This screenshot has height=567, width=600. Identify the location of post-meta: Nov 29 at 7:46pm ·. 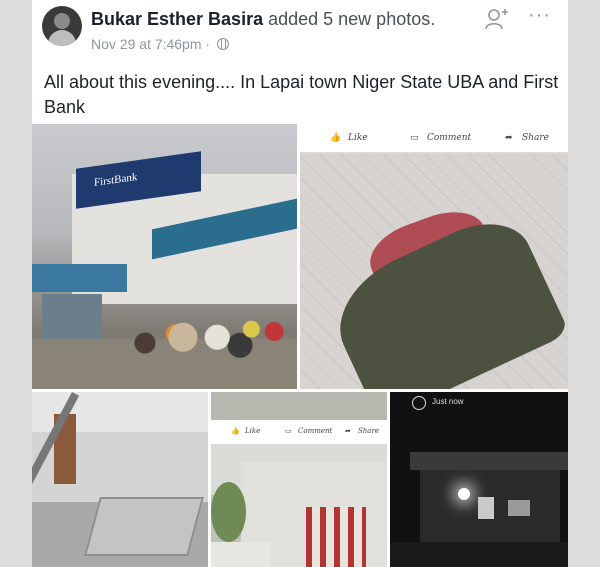
(160, 44).